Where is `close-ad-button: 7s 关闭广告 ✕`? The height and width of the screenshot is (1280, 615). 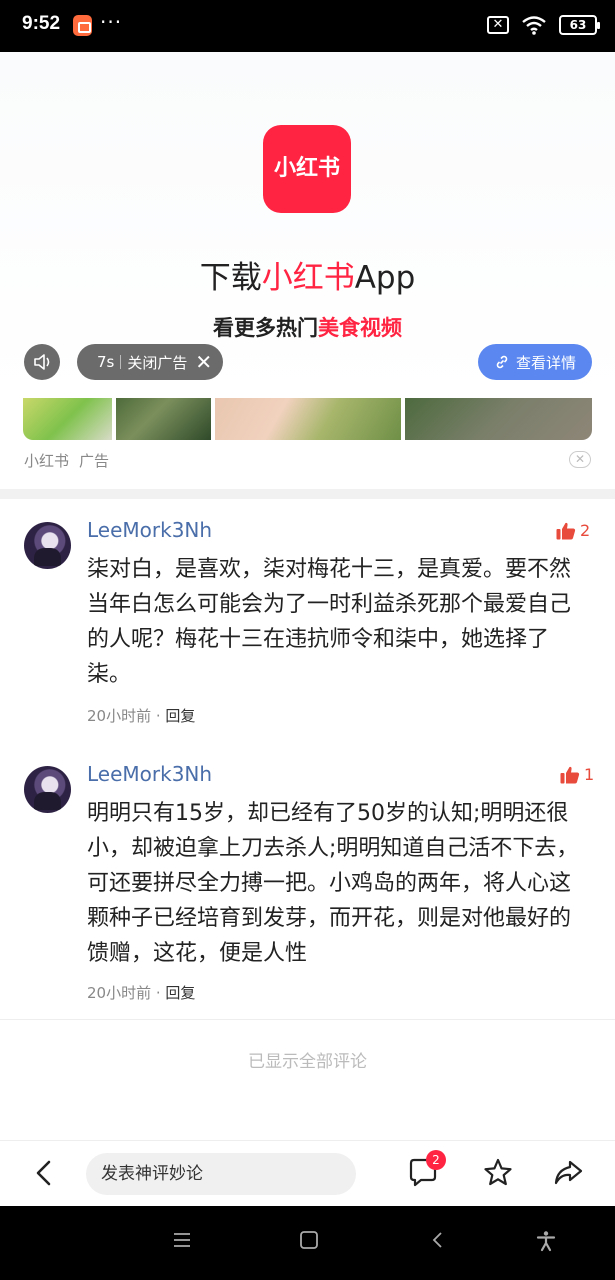
close-ad-button: 7s 关闭广告 ✕ is located at coordinates (150, 362).